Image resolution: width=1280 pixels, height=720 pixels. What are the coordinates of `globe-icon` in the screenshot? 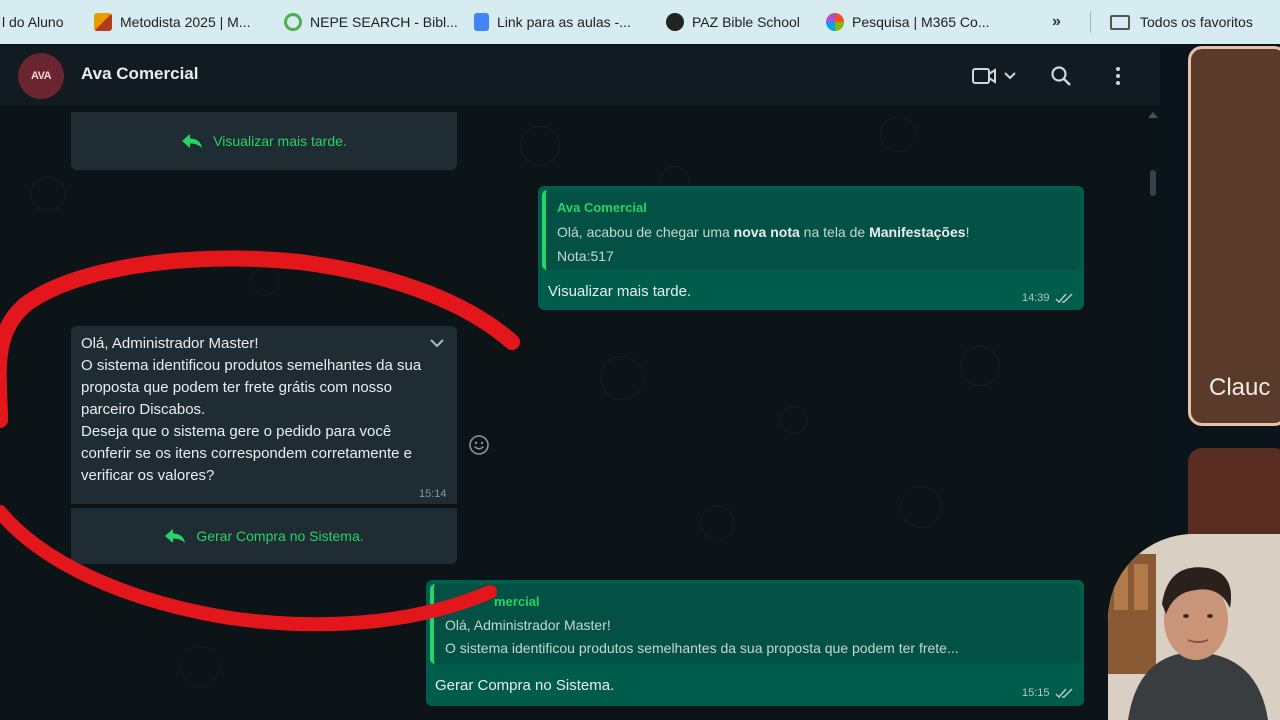 It's located at (675, 22).